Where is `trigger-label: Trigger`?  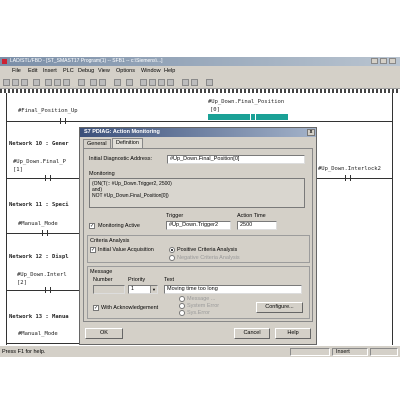 trigger-label: Trigger is located at coordinates (175, 216).